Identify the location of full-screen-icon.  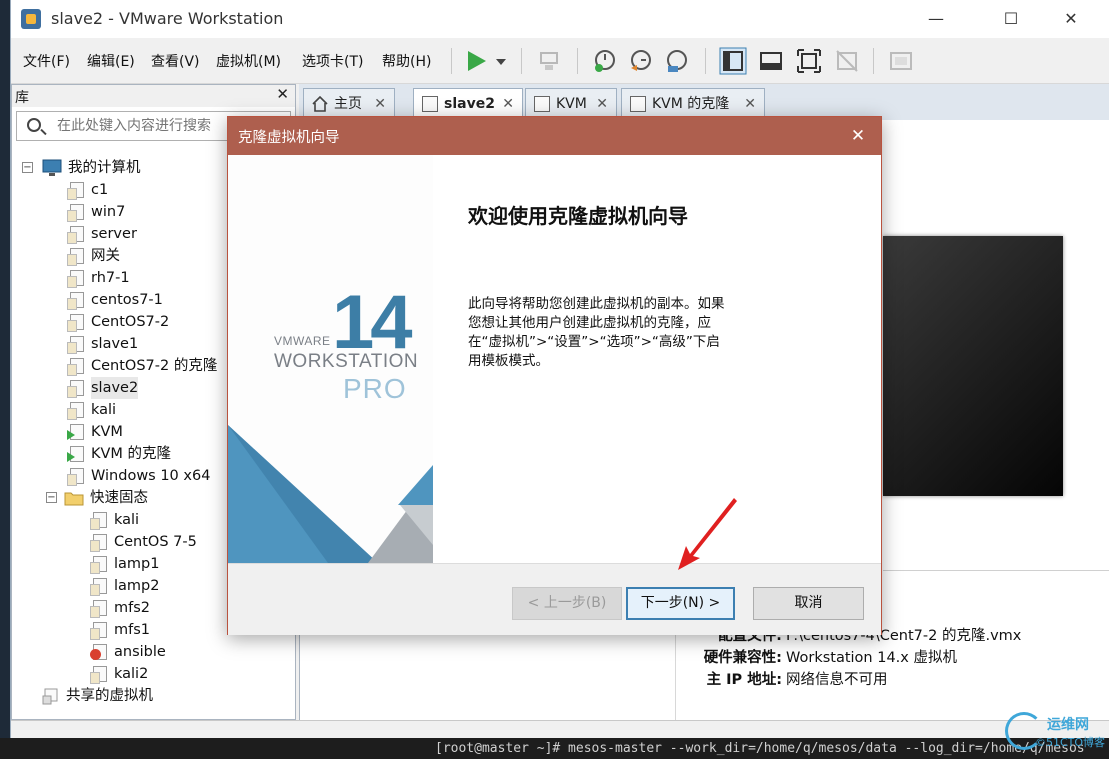
(809, 61).